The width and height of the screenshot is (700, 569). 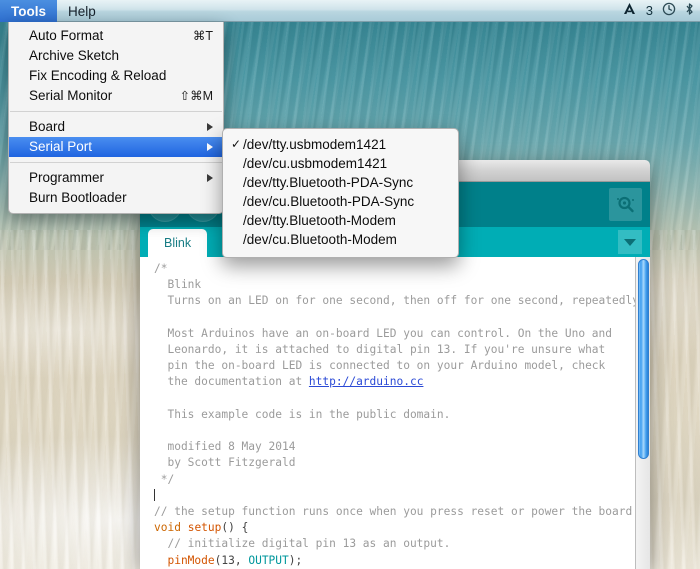 I want to click on code-line: /*, so click(x=161, y=268).